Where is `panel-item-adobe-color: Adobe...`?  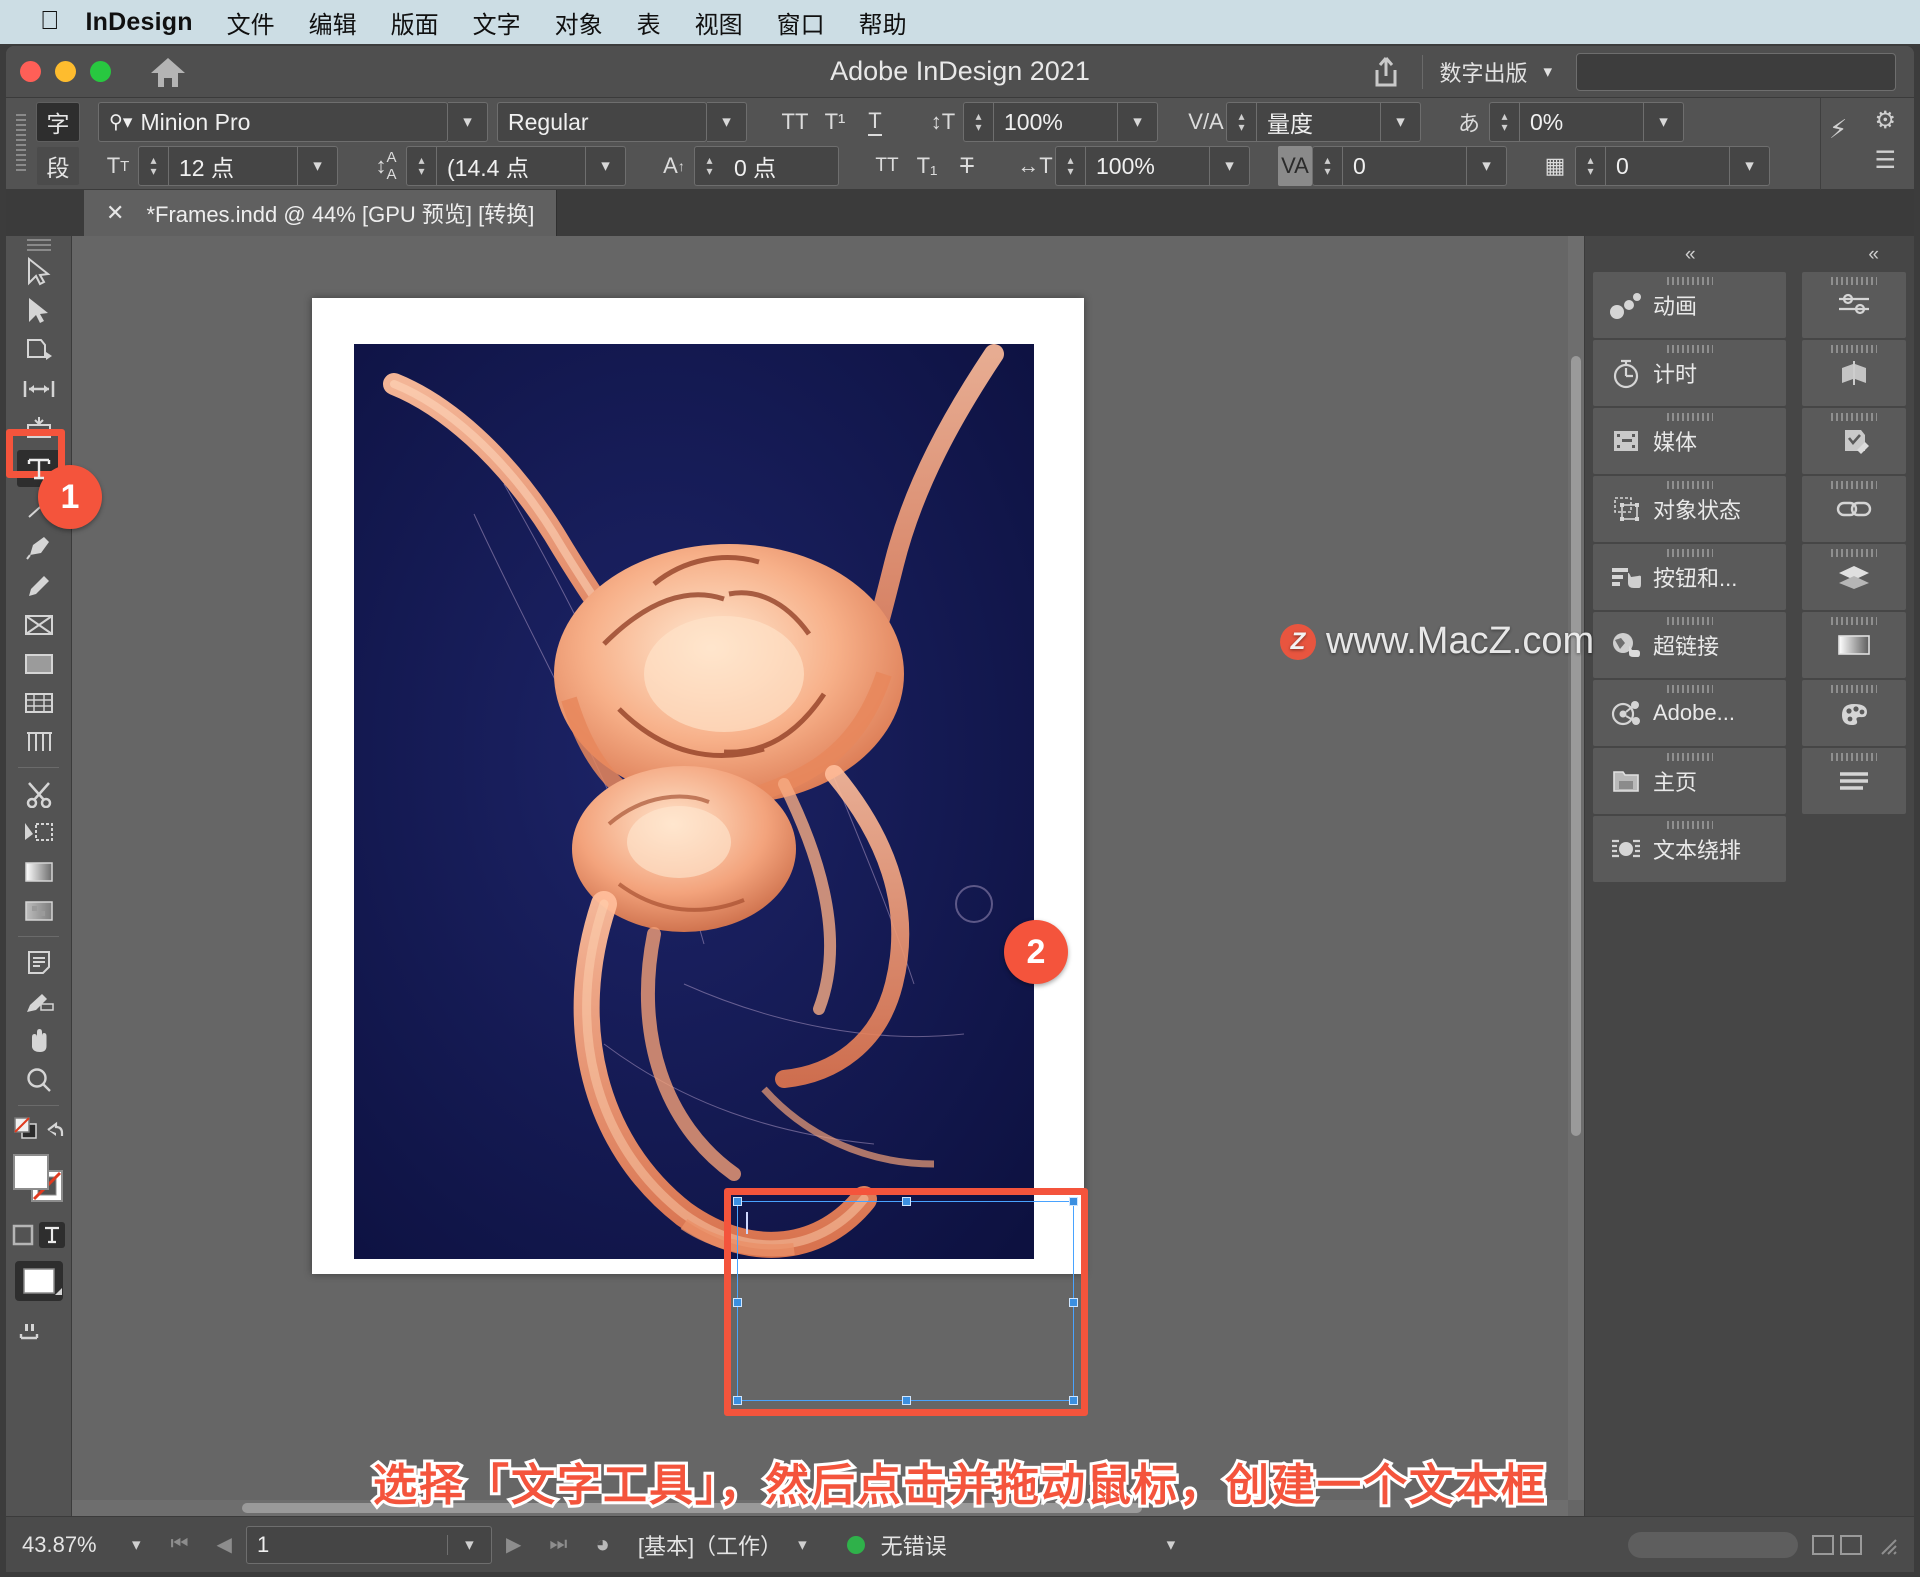 panel-item-adobe-color: Adobe... is located at coordinates (1690, 713).